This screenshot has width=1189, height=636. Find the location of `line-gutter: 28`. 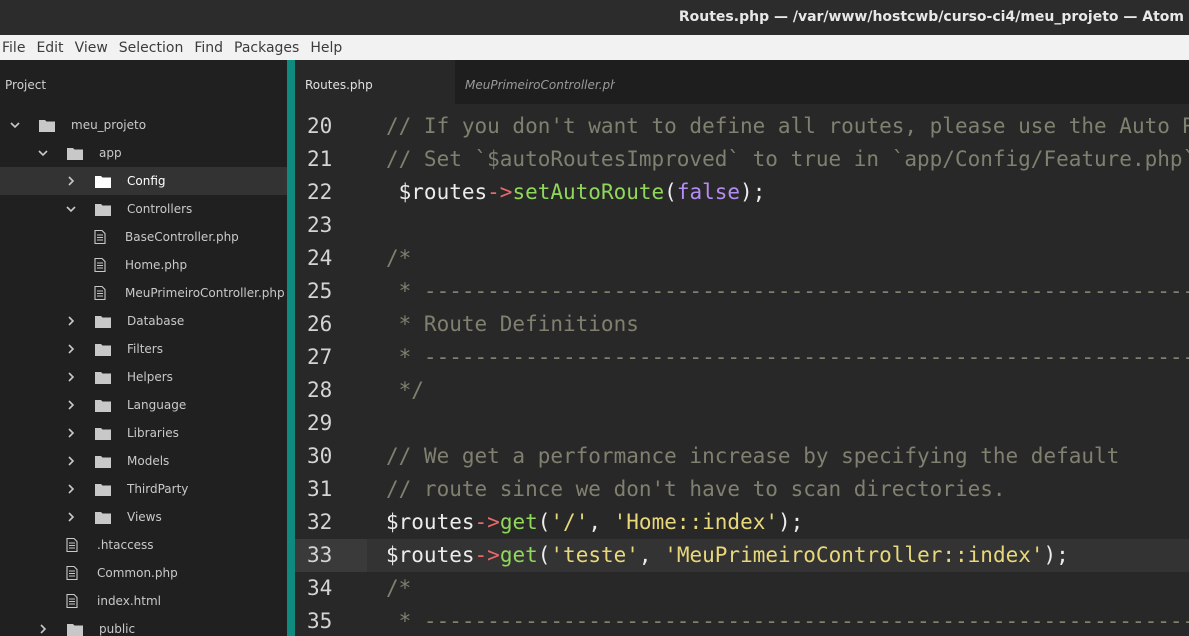

line-gutter: 28 is located at coordinates (331, 390).